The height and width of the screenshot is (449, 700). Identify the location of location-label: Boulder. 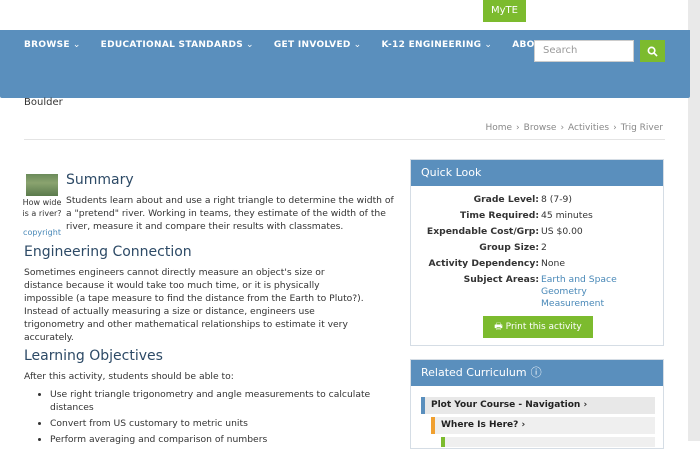
(43, 102).